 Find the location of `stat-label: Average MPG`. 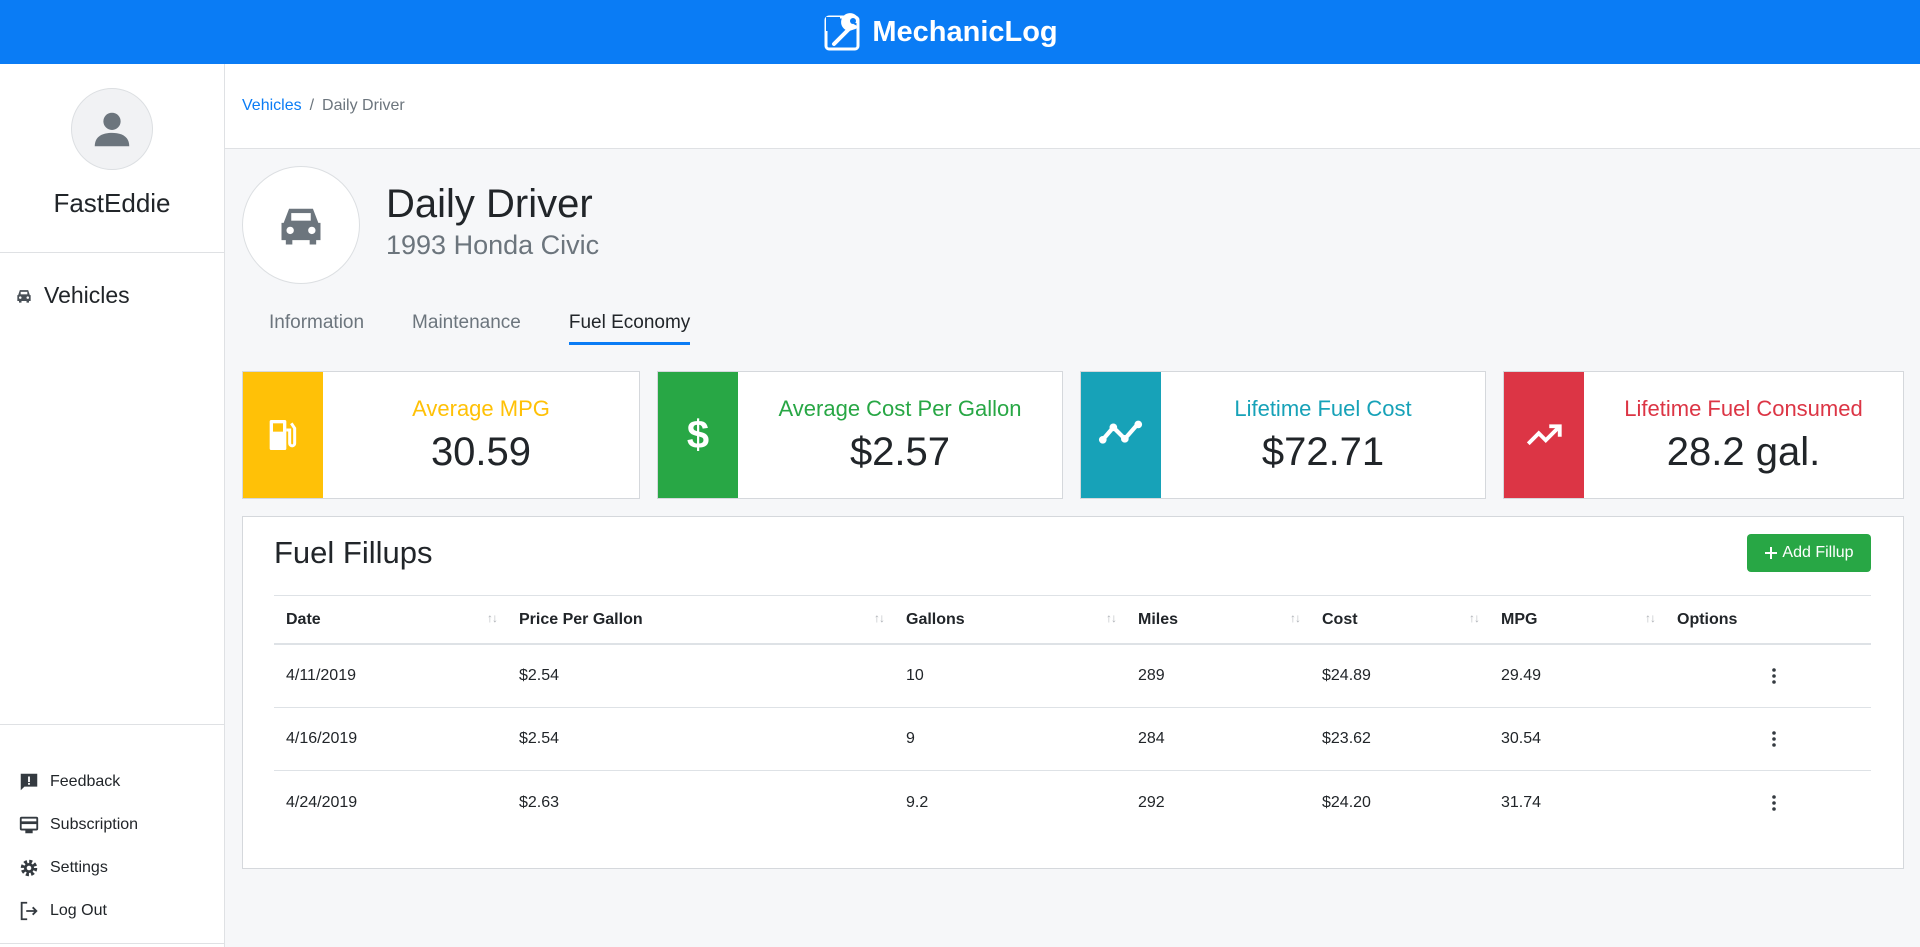

stat-label: Average MPG is located at coordinates (481, 408).